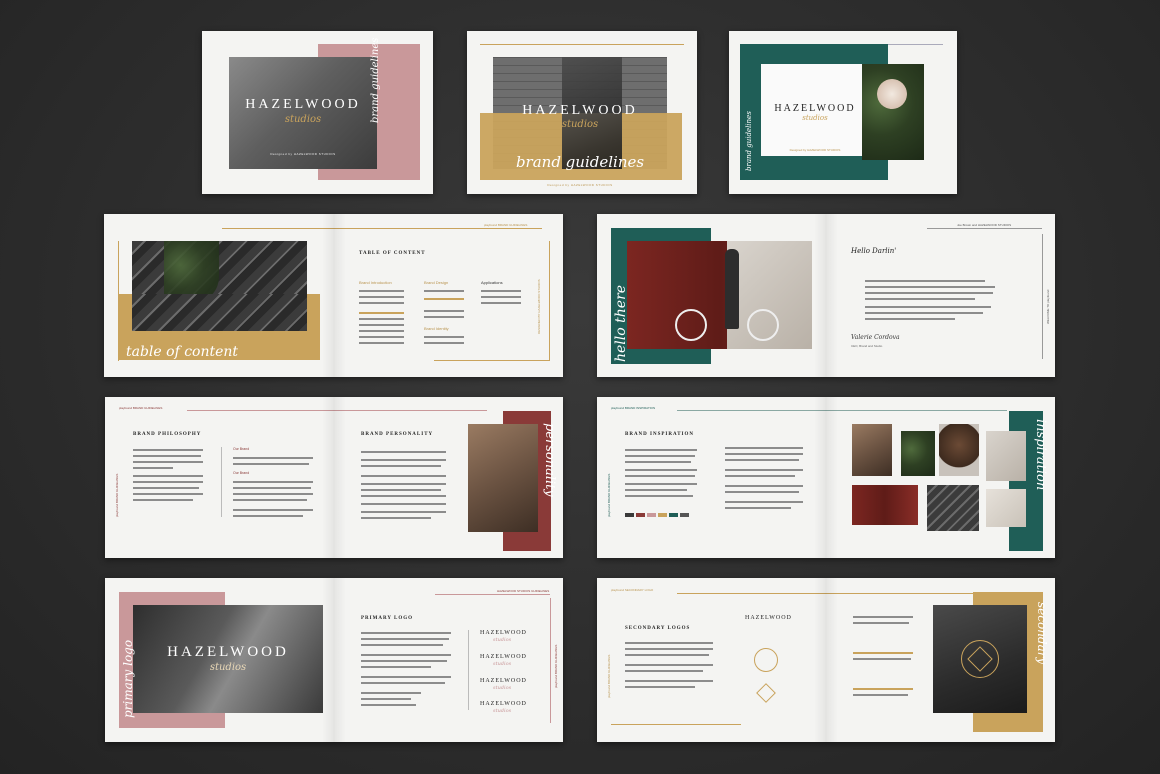 The image size is (1160, 774). I want to click on logo-variant-script: studios, so click(502, 711).